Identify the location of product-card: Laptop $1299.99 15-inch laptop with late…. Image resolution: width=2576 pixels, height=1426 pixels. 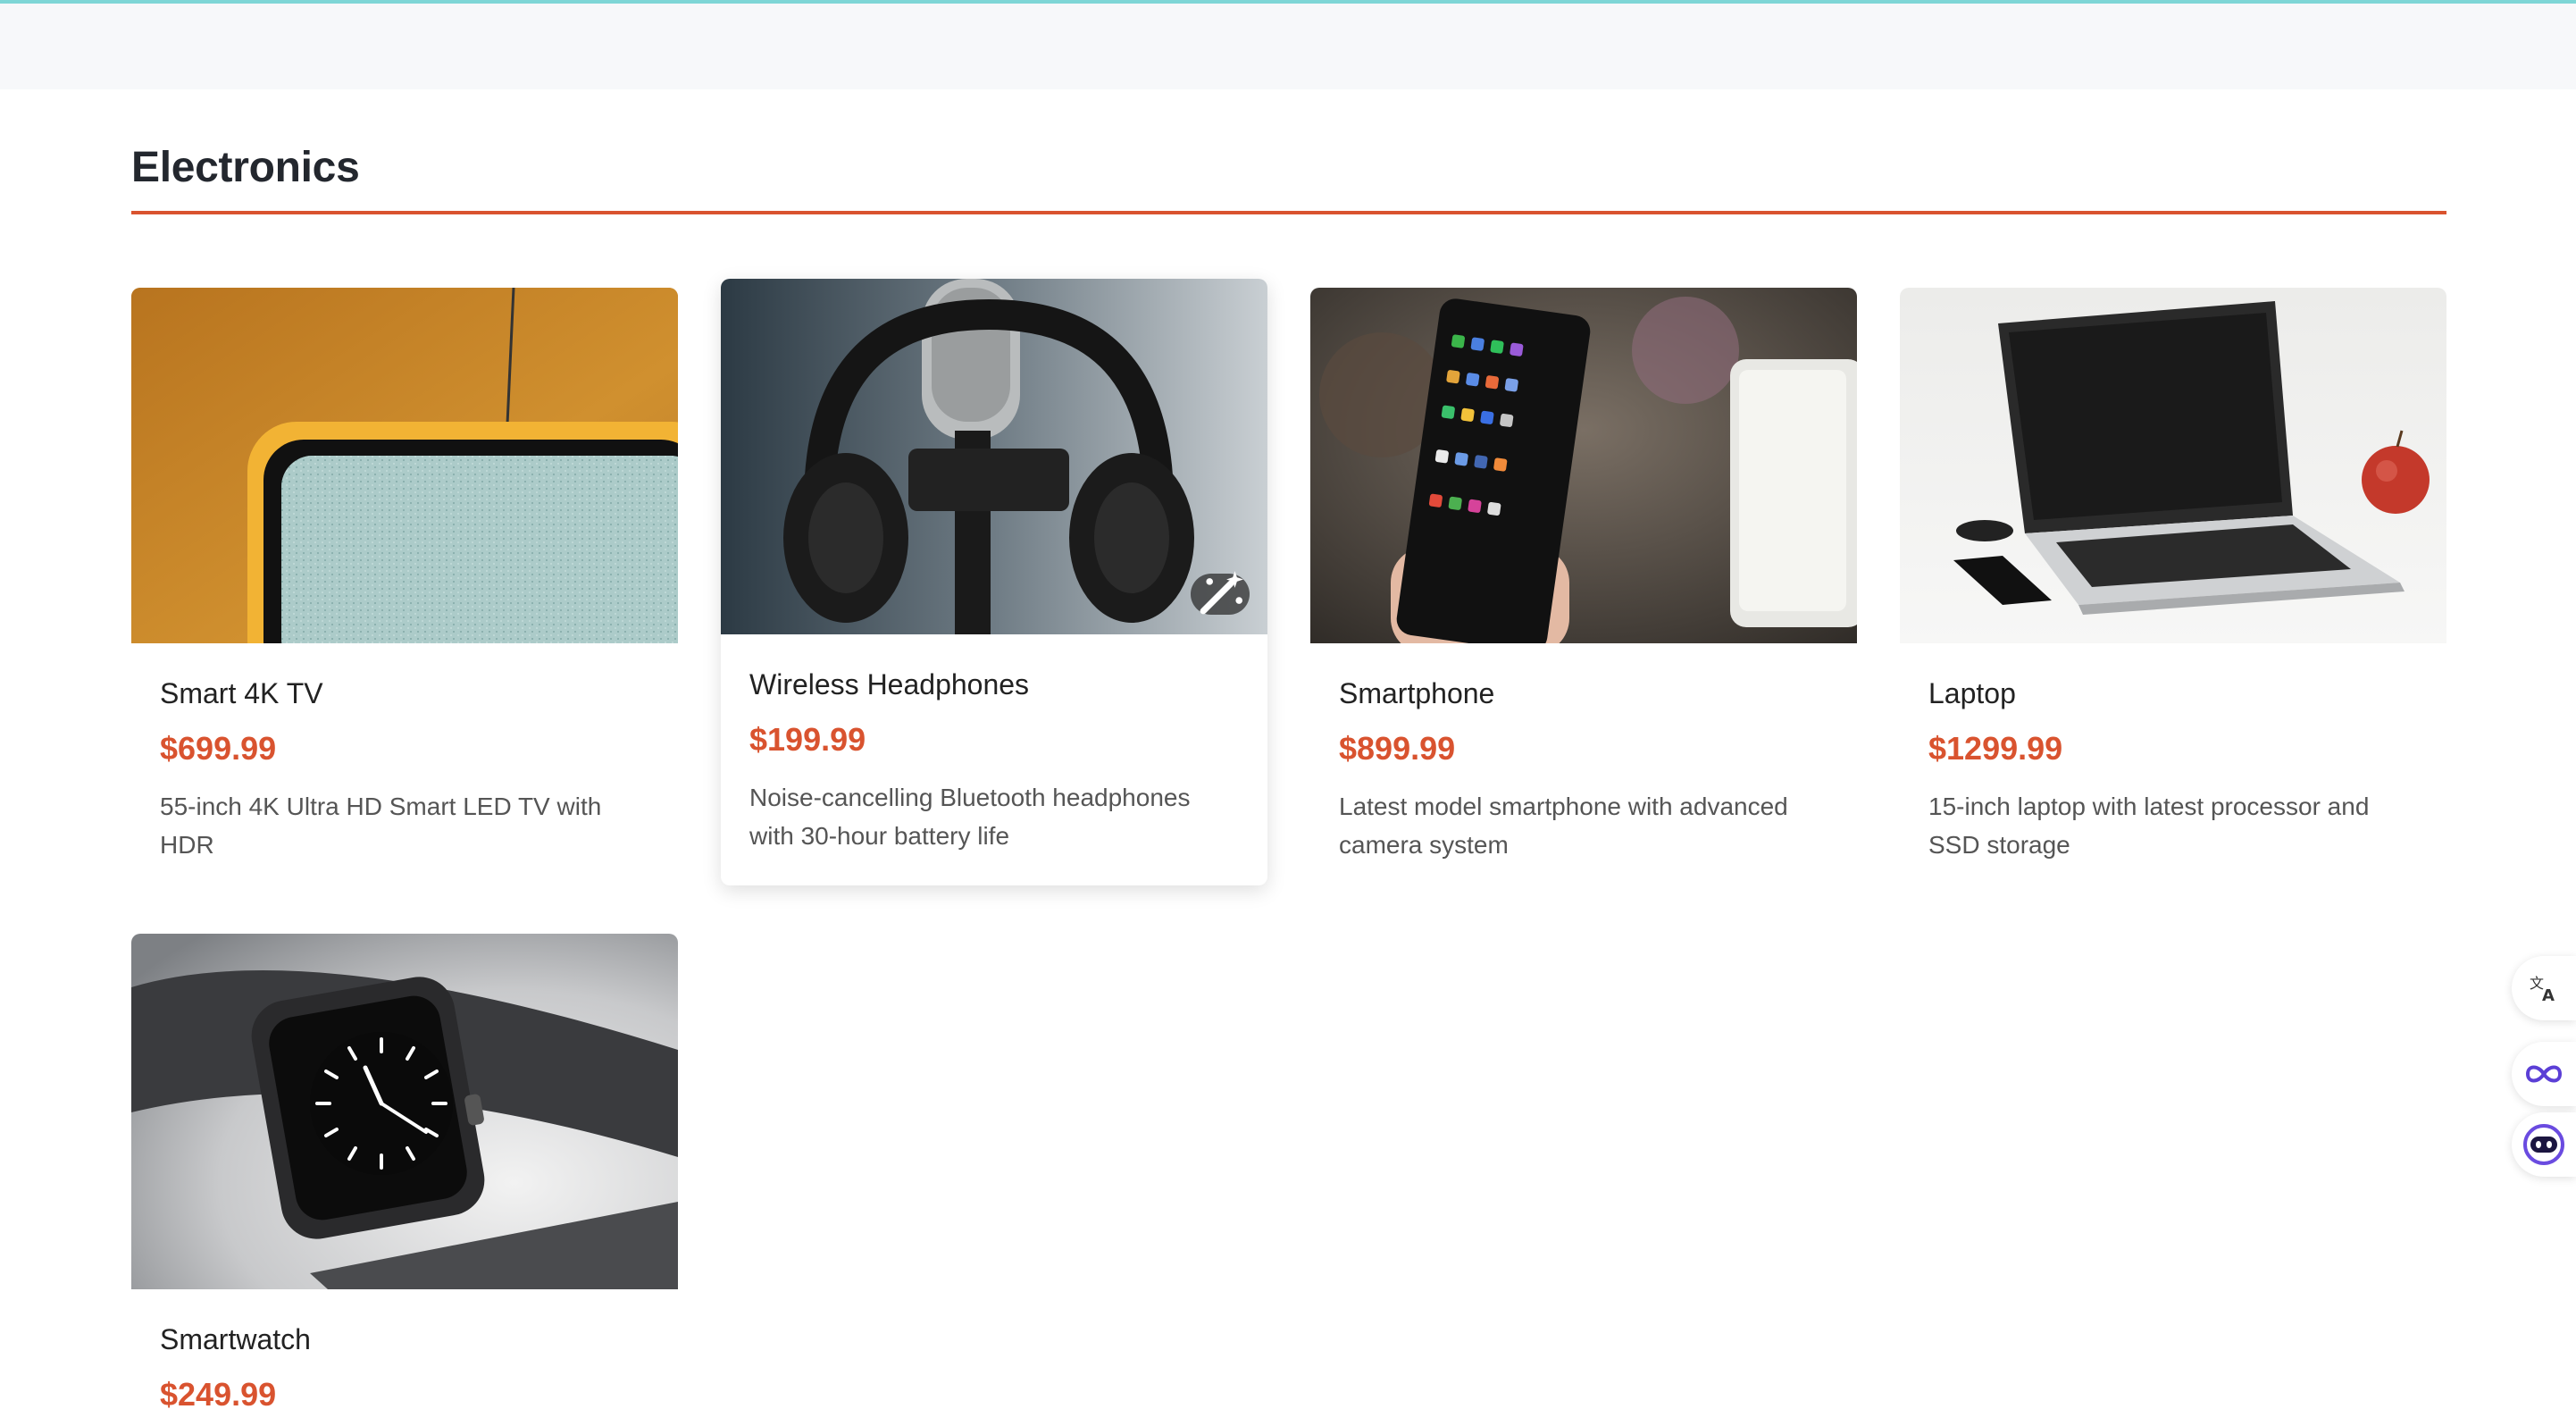
(2173, 576).